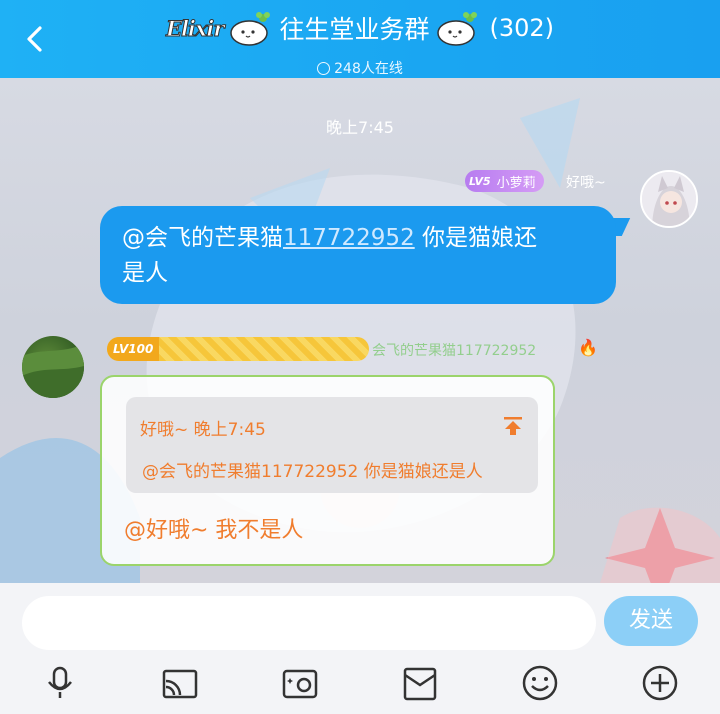 This screenshot has width=720, height=714. What do you see at coordinates (349, 238) in the screenshot?
I see `mention-id-link: 117722952` at bounding box center [349, 238].